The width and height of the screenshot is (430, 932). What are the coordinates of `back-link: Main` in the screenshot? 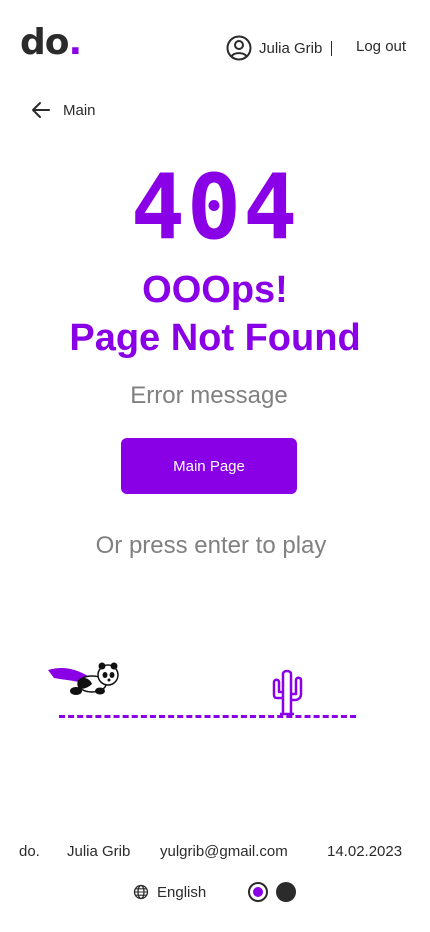 It's located at (63, 110).